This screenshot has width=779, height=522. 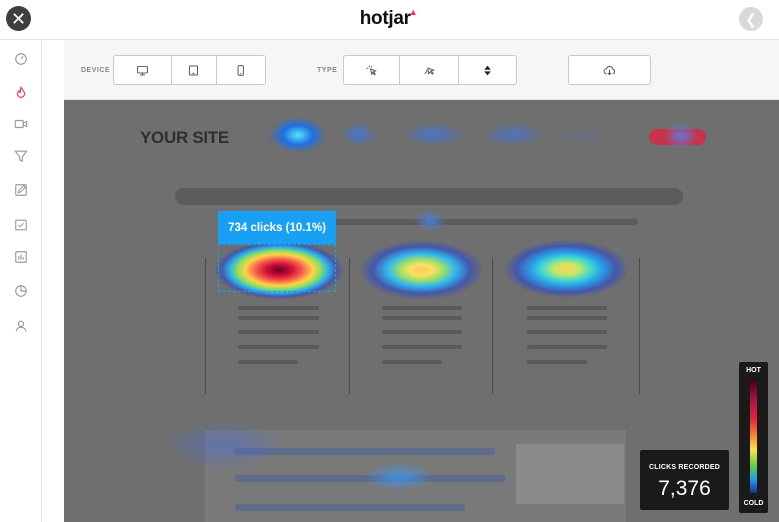 I want to click on sidebar-item-analytics, so click(x=21, y=291).